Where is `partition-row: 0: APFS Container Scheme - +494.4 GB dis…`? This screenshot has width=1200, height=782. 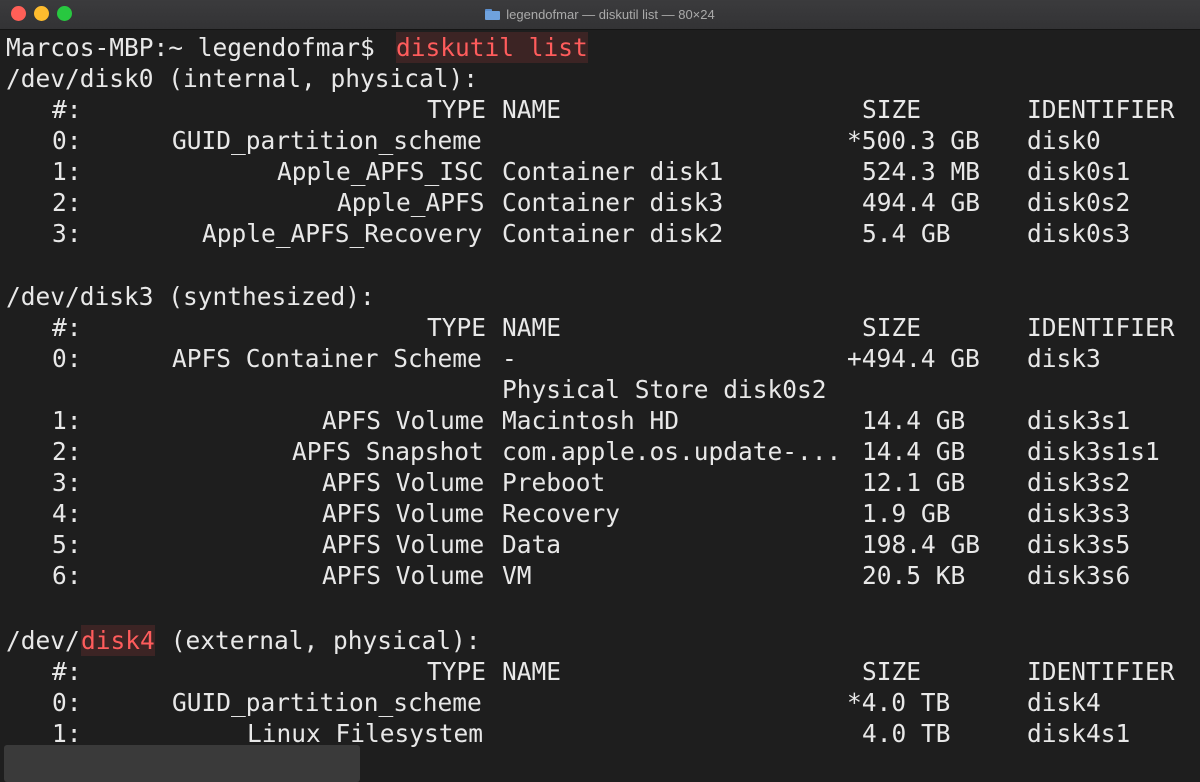
partition-row: 0: APFS Container Scheme - +494.4 GB dis… is located at coordinates (600, 358).